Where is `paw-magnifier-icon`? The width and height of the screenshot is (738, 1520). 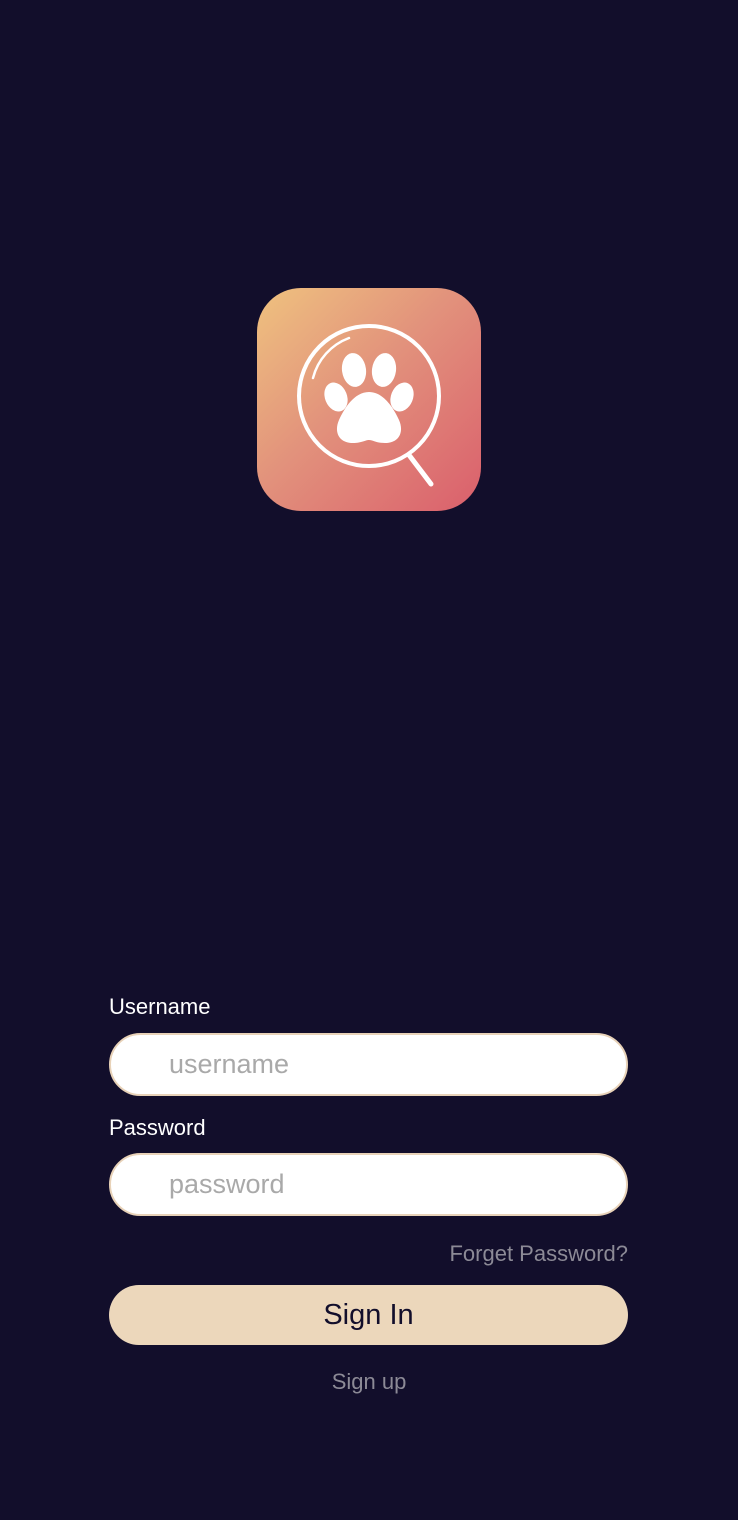 paw-magnifier-icon is located at coordinates (369, 405).